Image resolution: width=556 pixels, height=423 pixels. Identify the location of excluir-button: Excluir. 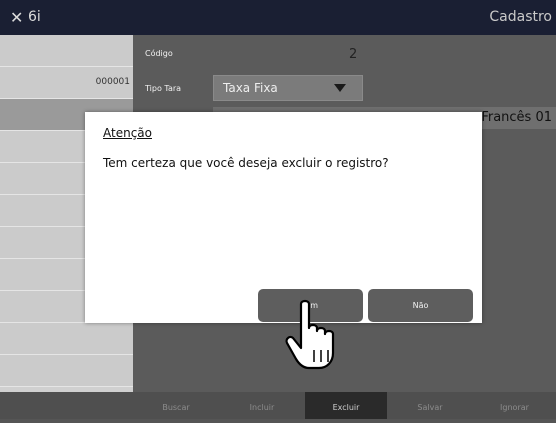
(346, 405).